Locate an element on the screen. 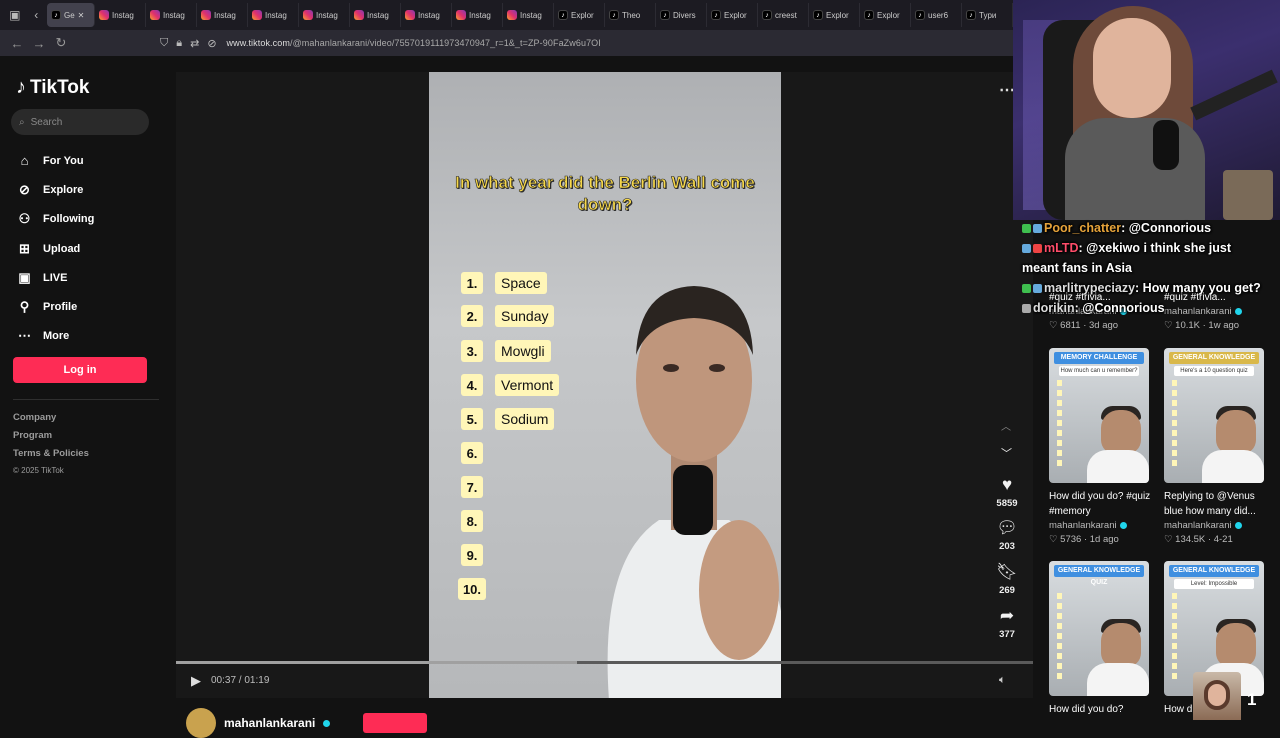 Image resolution: width=1280 pixels, height=738 pixels. sidebar-item-label: LIVE is located at coordinates (55, 277).